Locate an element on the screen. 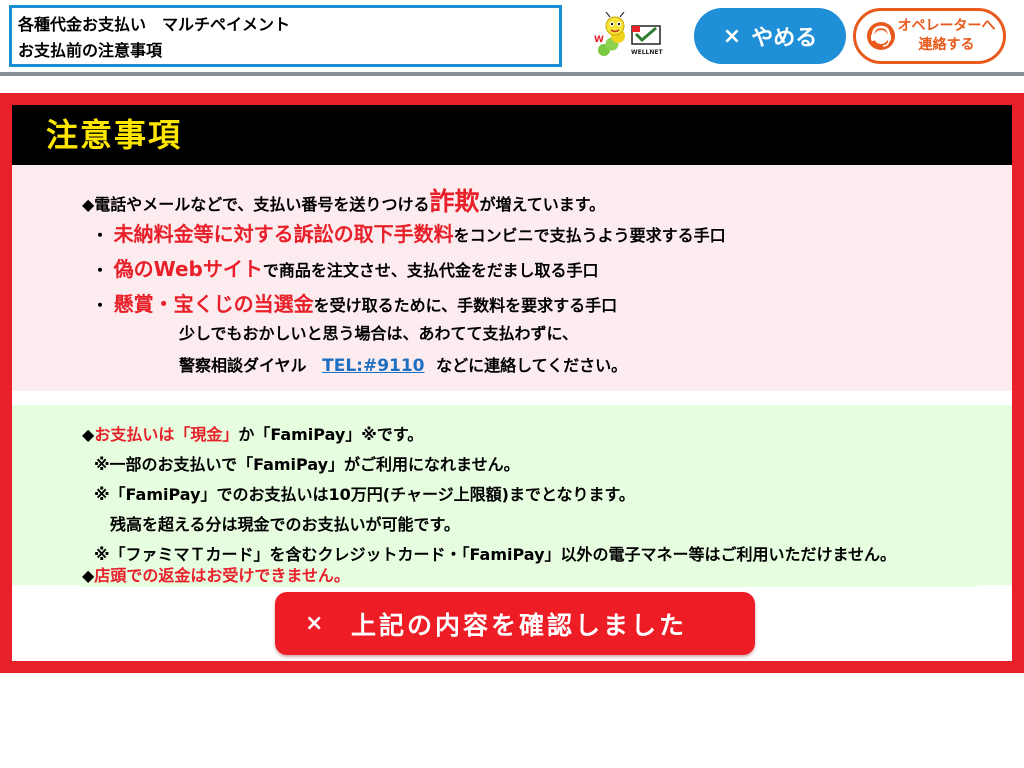 This screenshot has height=768, width=1024. contact-operator-button: オペレーターへ 連絡する is located at coordinates (929, 36).